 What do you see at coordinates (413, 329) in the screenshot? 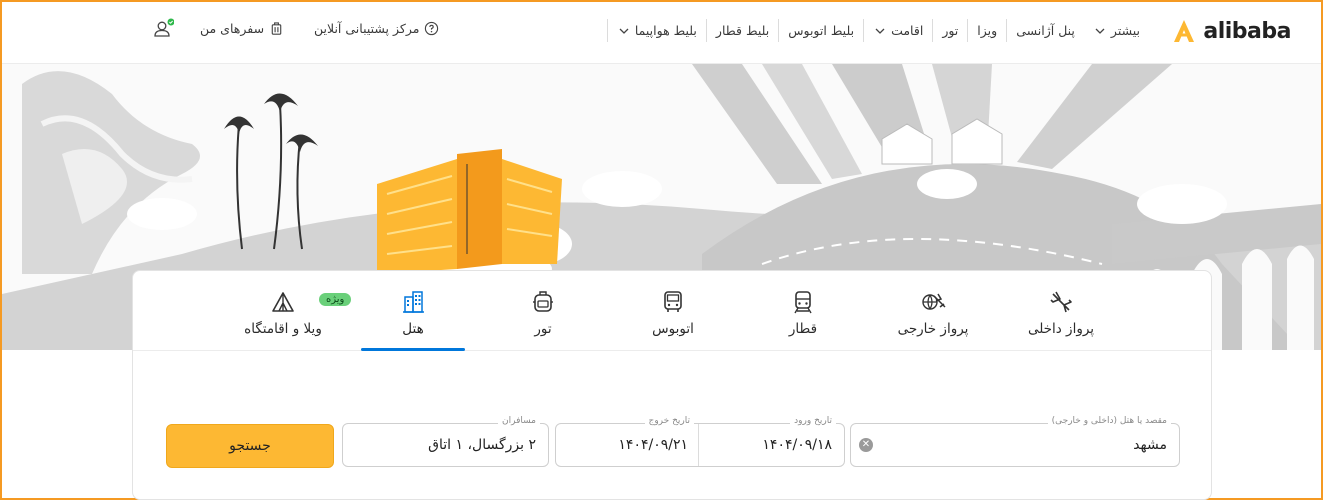
I see `tab-label: هتل` at bounding box center [413, 329].